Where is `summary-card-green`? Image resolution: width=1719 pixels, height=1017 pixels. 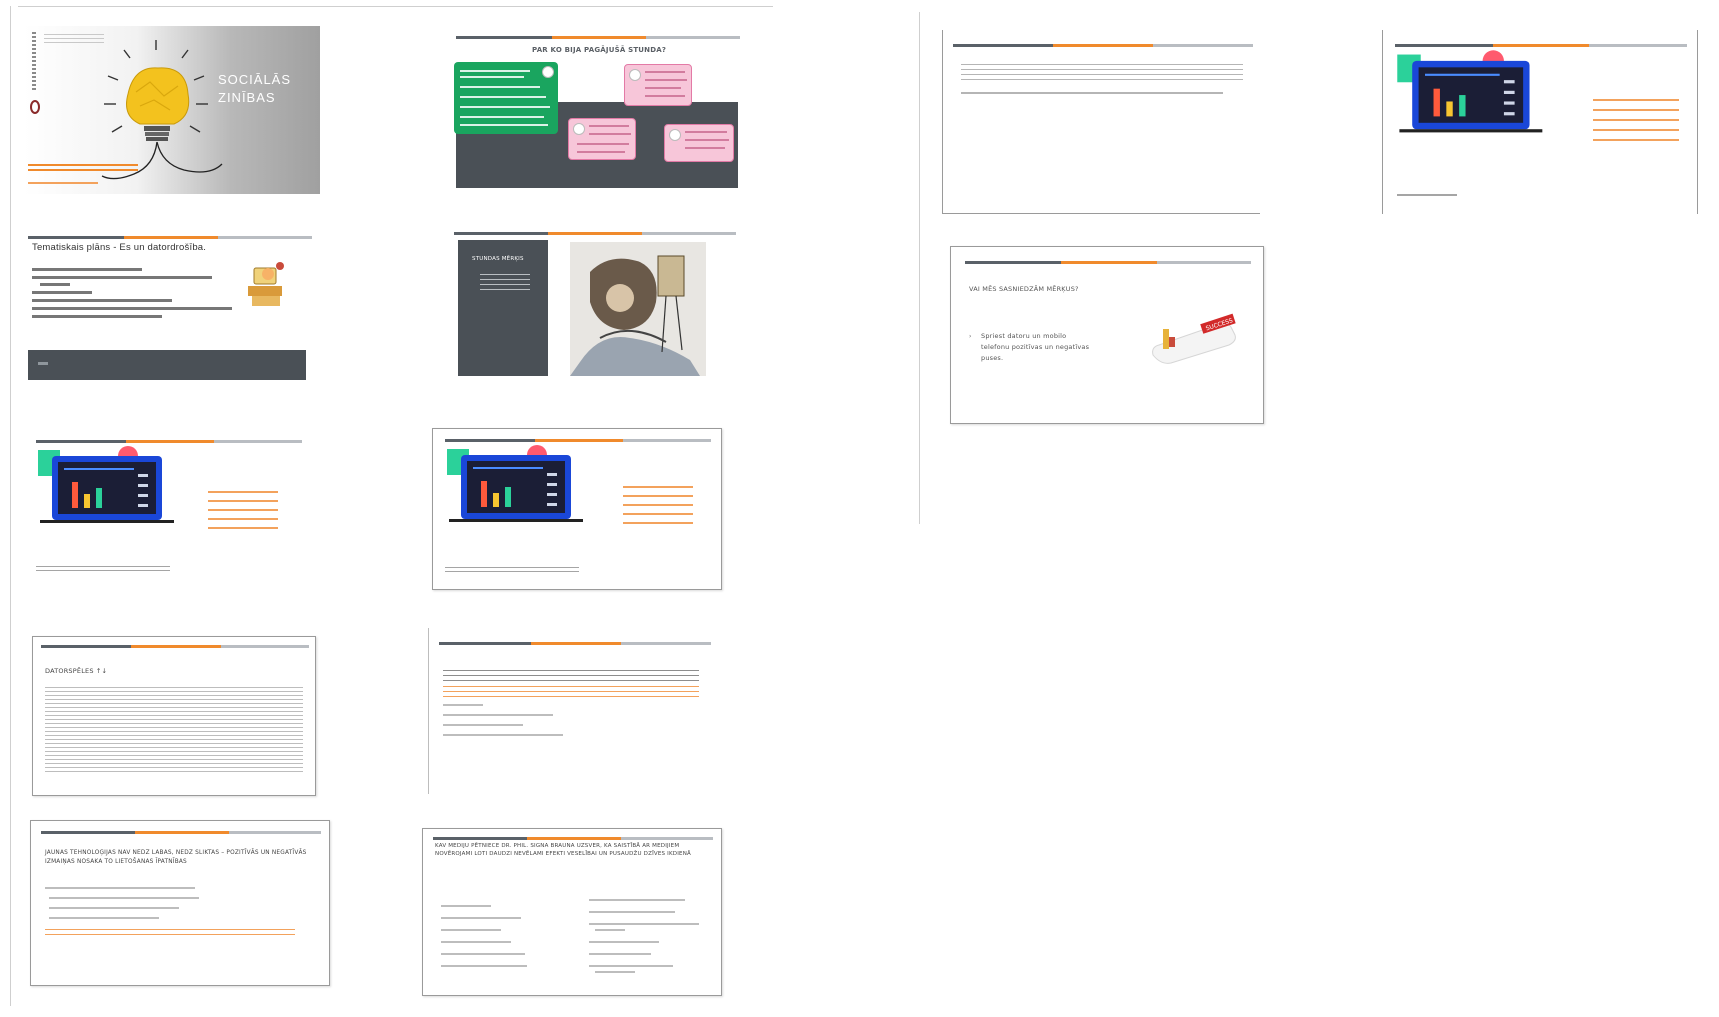
summary-card-green is located at coordinates (506, 98).